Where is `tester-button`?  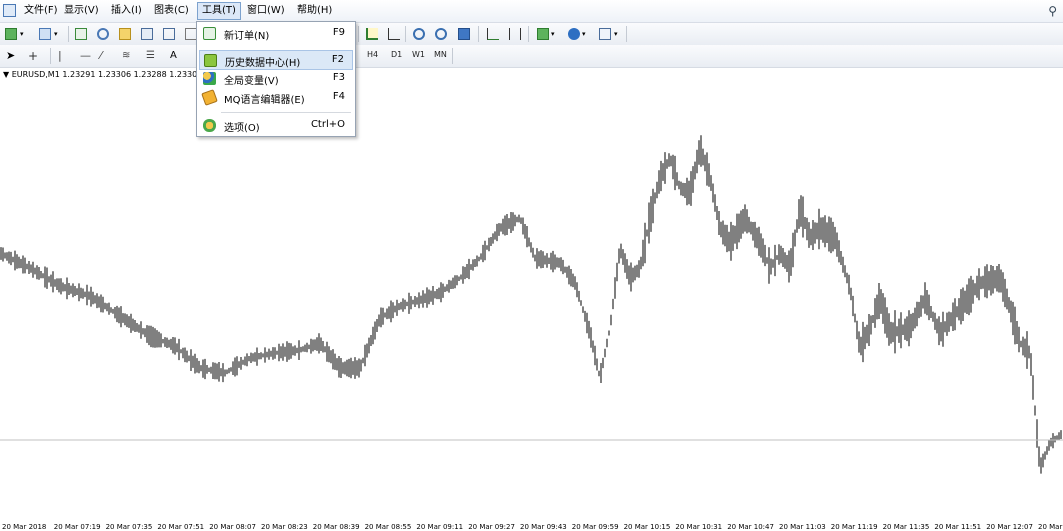 tester-button is located at coordinates (169, 34).